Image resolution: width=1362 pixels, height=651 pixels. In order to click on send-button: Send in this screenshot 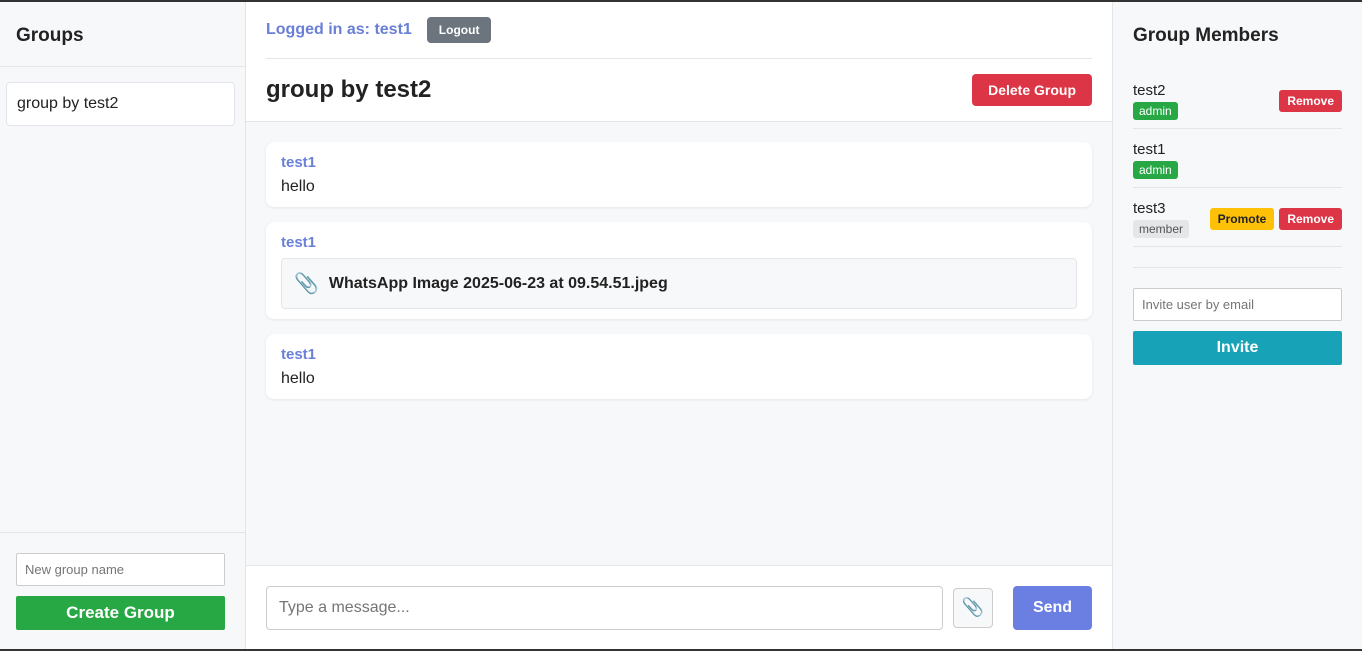, I will do `click(1052, 607)`.